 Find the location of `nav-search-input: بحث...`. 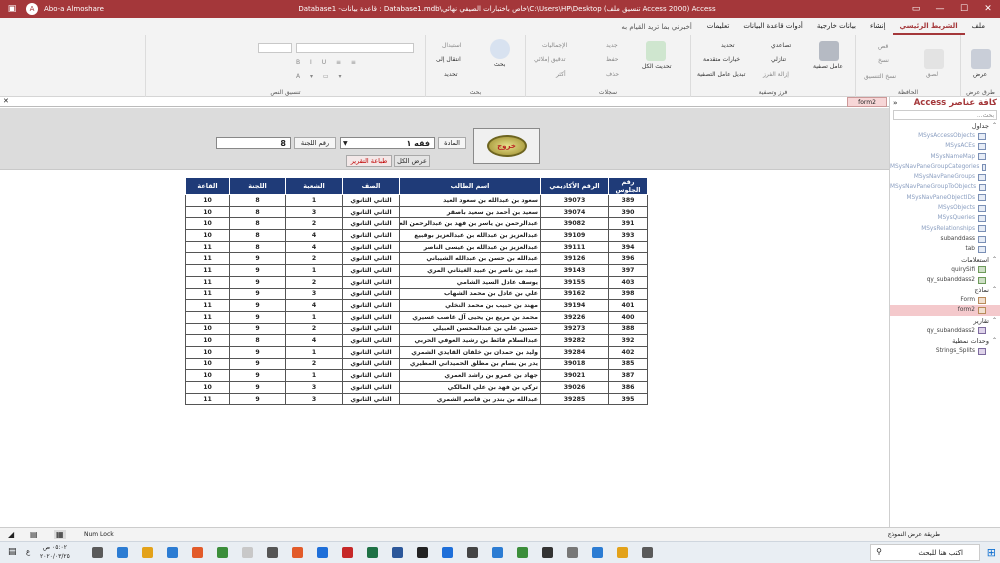

nav-search-input: بحث... is located at coordinates (945, 115).